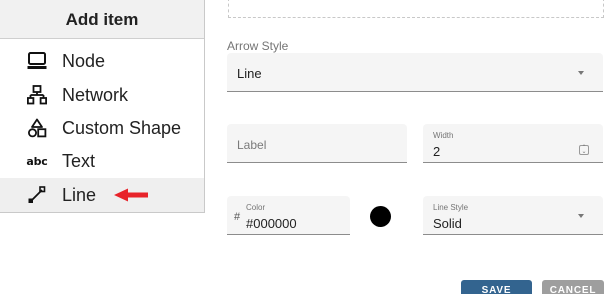 Image resolution: width=604 pixels, height=294 pixels. Describe the element at coordinates (317, 143) in the screenshot. I see `label-input: Label` at that location.